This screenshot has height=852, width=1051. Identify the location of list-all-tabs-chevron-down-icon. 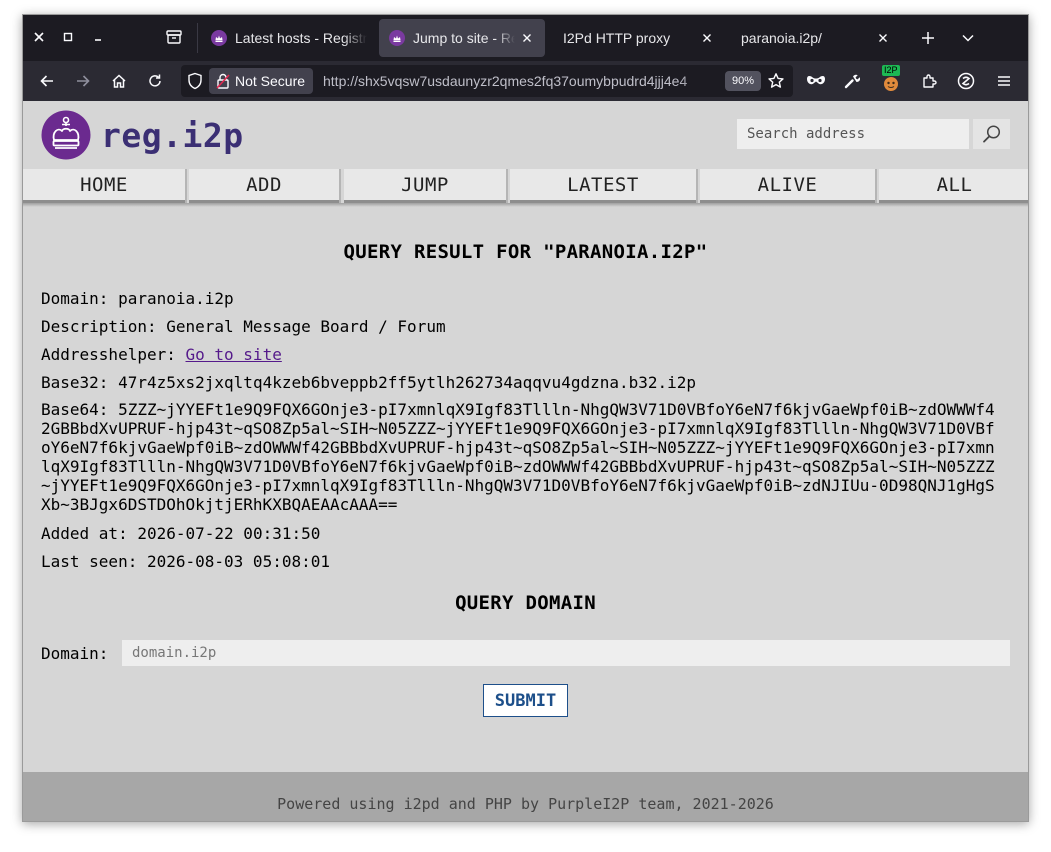
(968, 38).